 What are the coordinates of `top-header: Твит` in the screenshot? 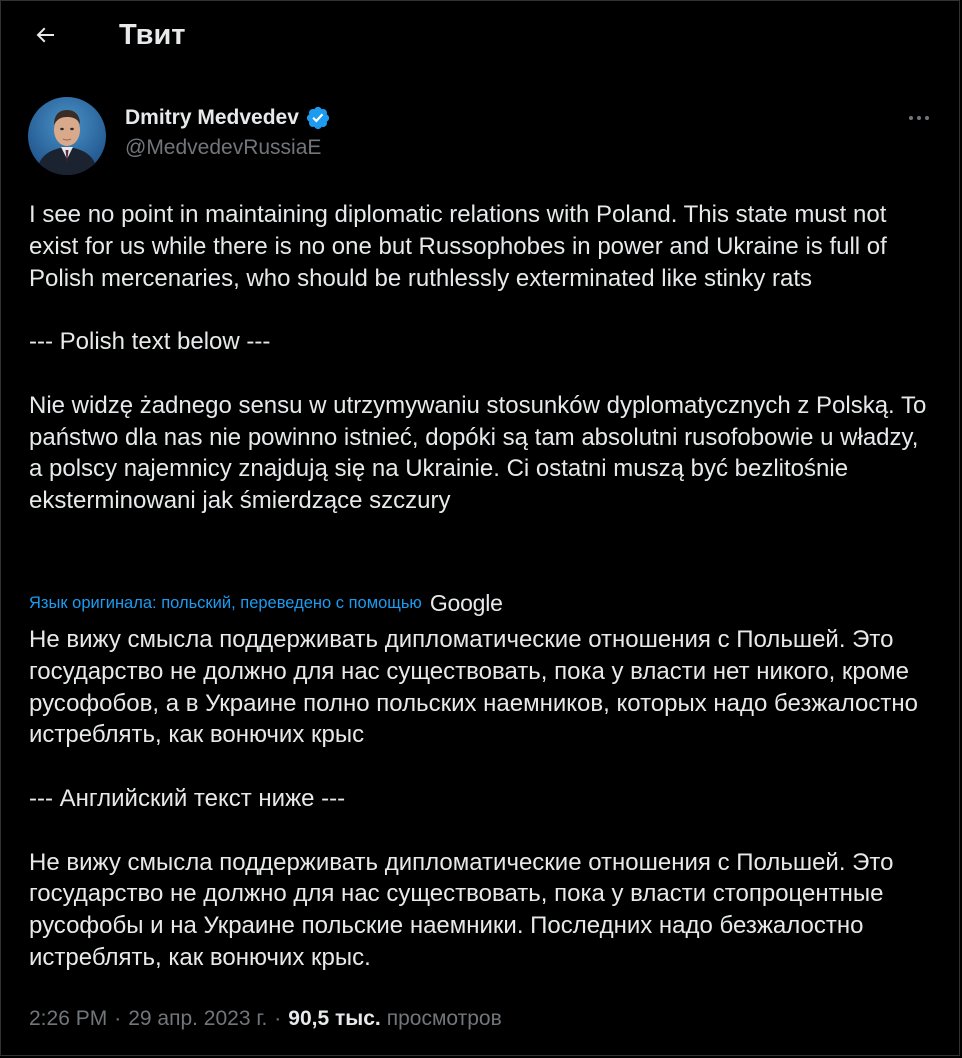 It's located at (481, 36).